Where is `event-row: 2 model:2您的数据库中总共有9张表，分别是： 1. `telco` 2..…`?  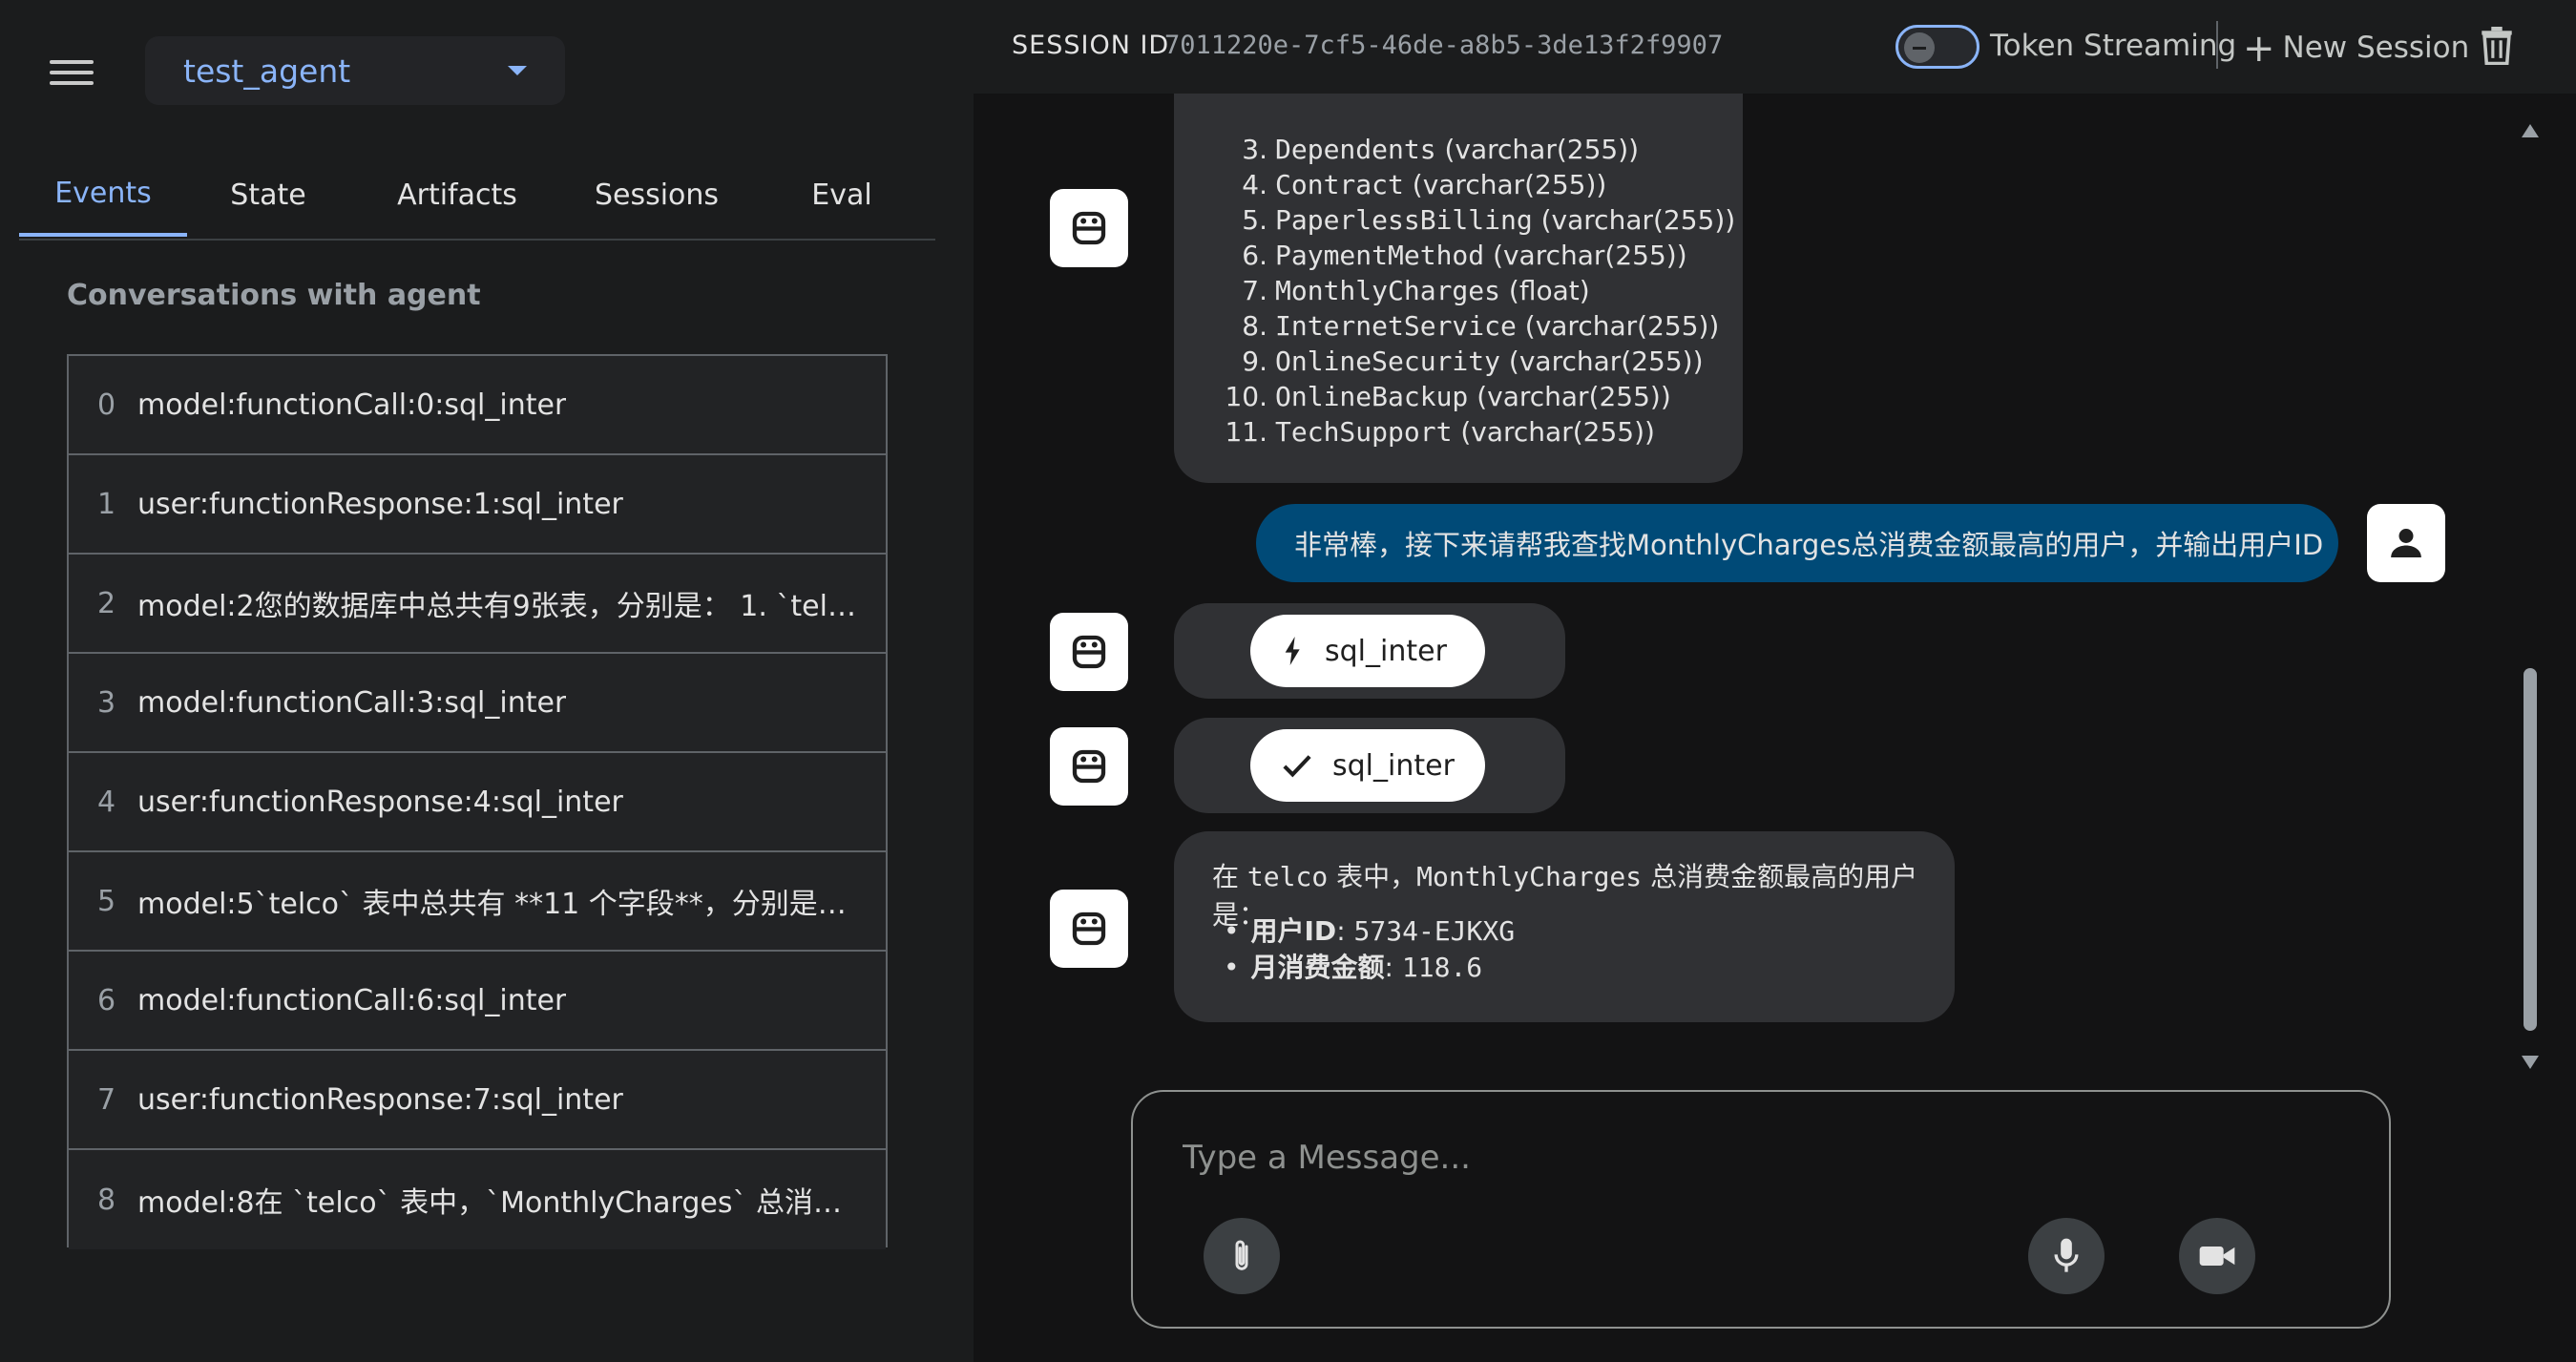
event-row: 2 model:2您的数据库中总共有9张表，分别是： 1. `telco` 2..… is located at coordinates (477, 604).